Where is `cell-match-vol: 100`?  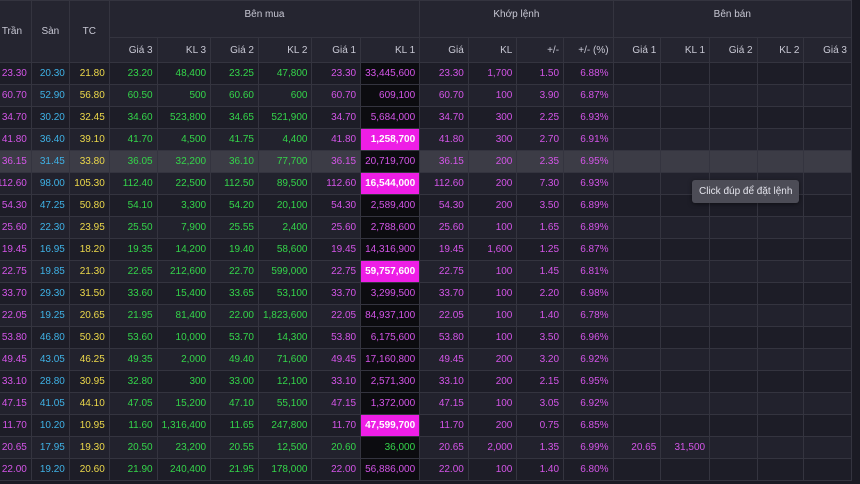
cell-match-vol: 100 is located at coordinates (492, 469).